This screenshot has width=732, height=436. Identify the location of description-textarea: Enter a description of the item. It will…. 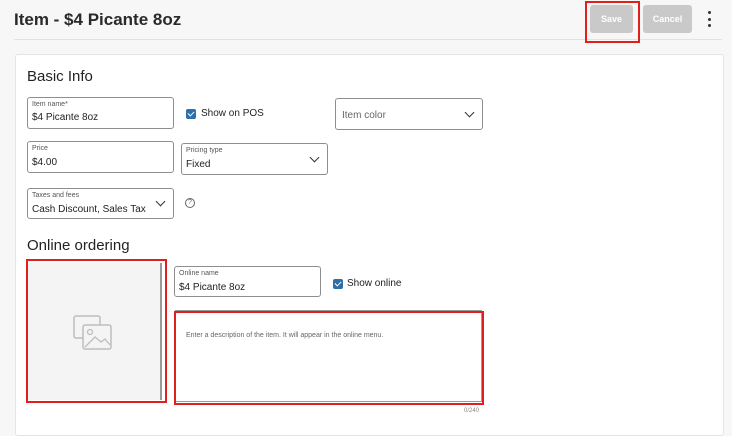
(328, 356).